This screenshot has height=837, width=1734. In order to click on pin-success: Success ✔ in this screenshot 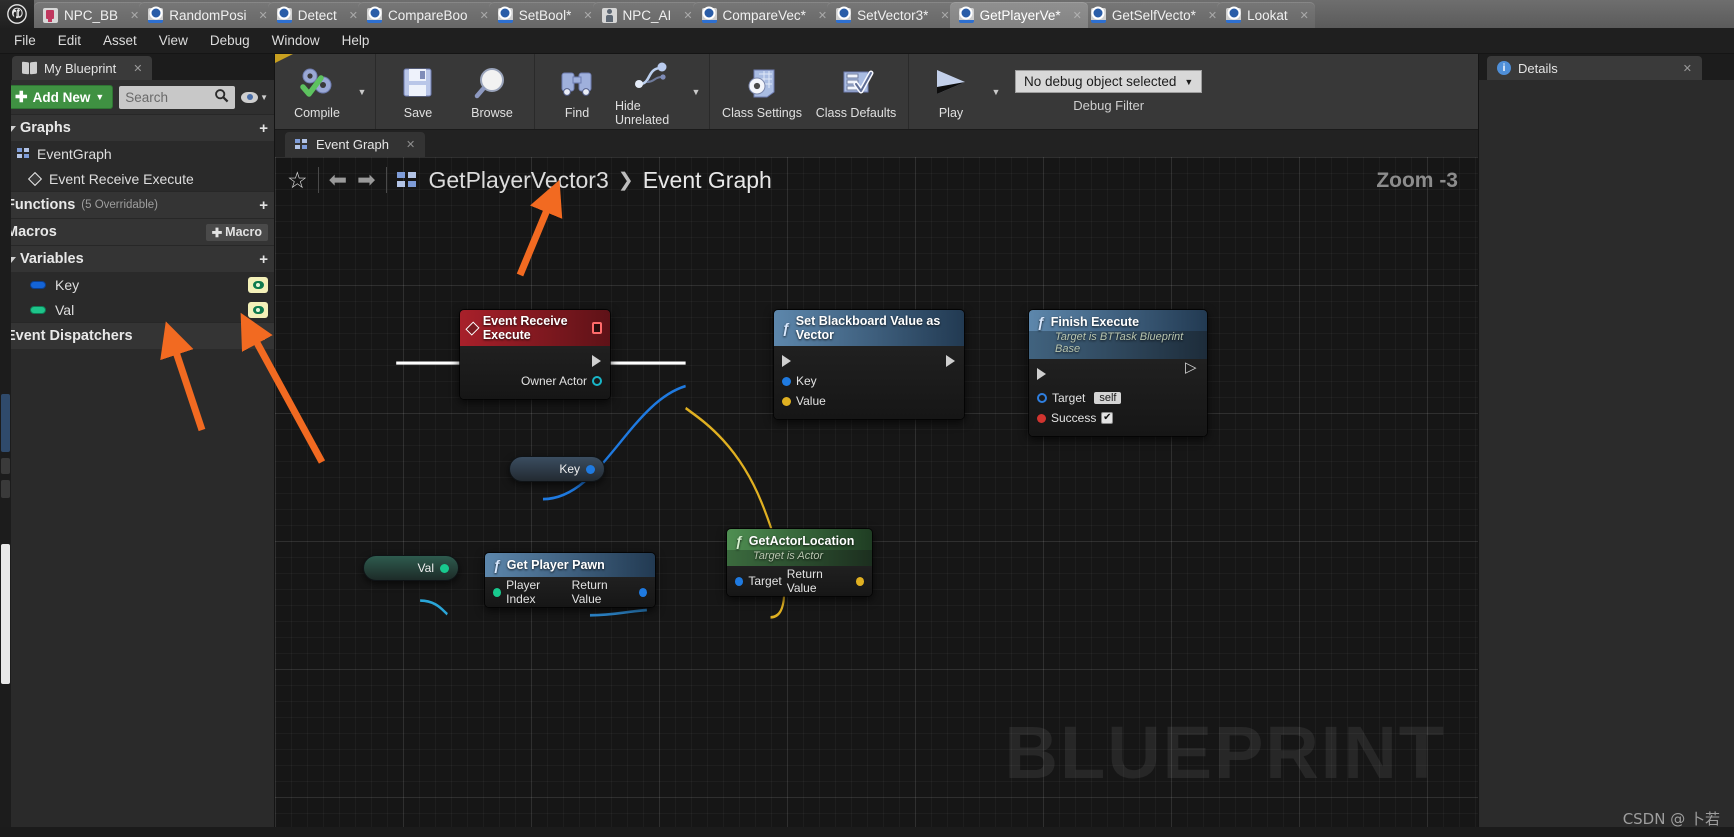, I will do `click(1118, 418)`.